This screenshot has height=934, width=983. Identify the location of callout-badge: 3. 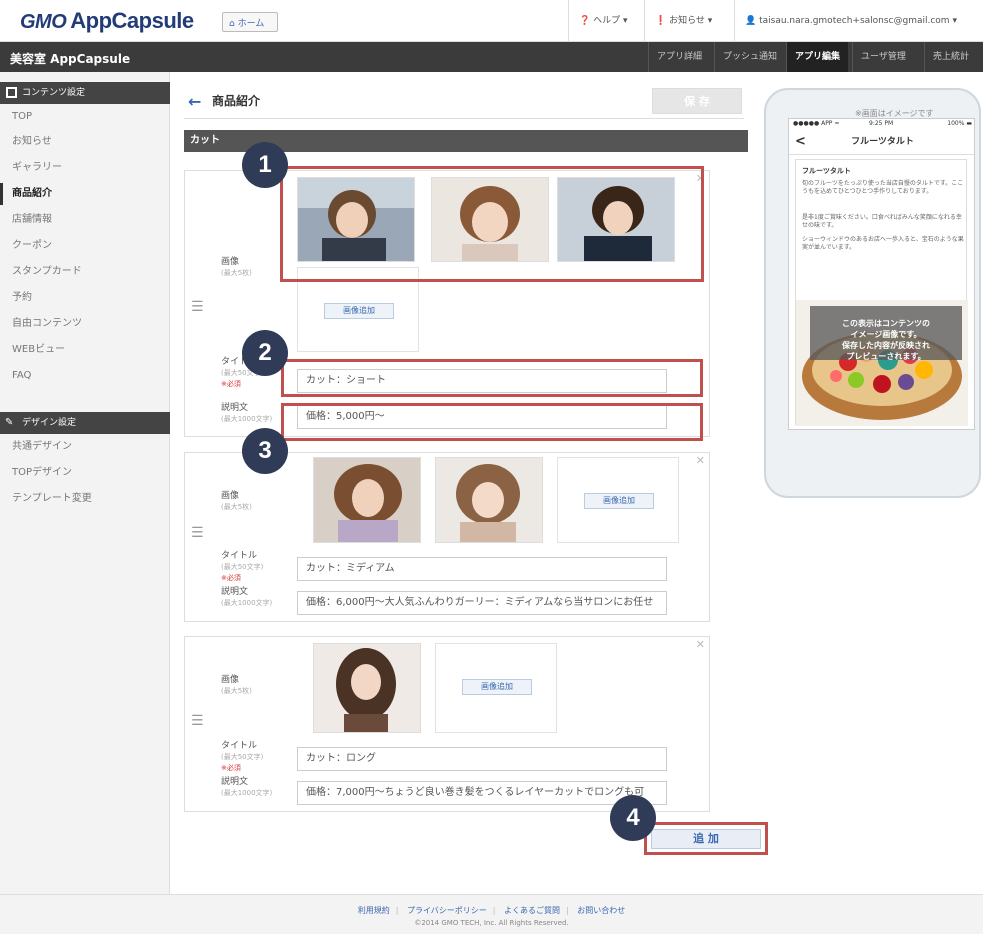
(265, 451).